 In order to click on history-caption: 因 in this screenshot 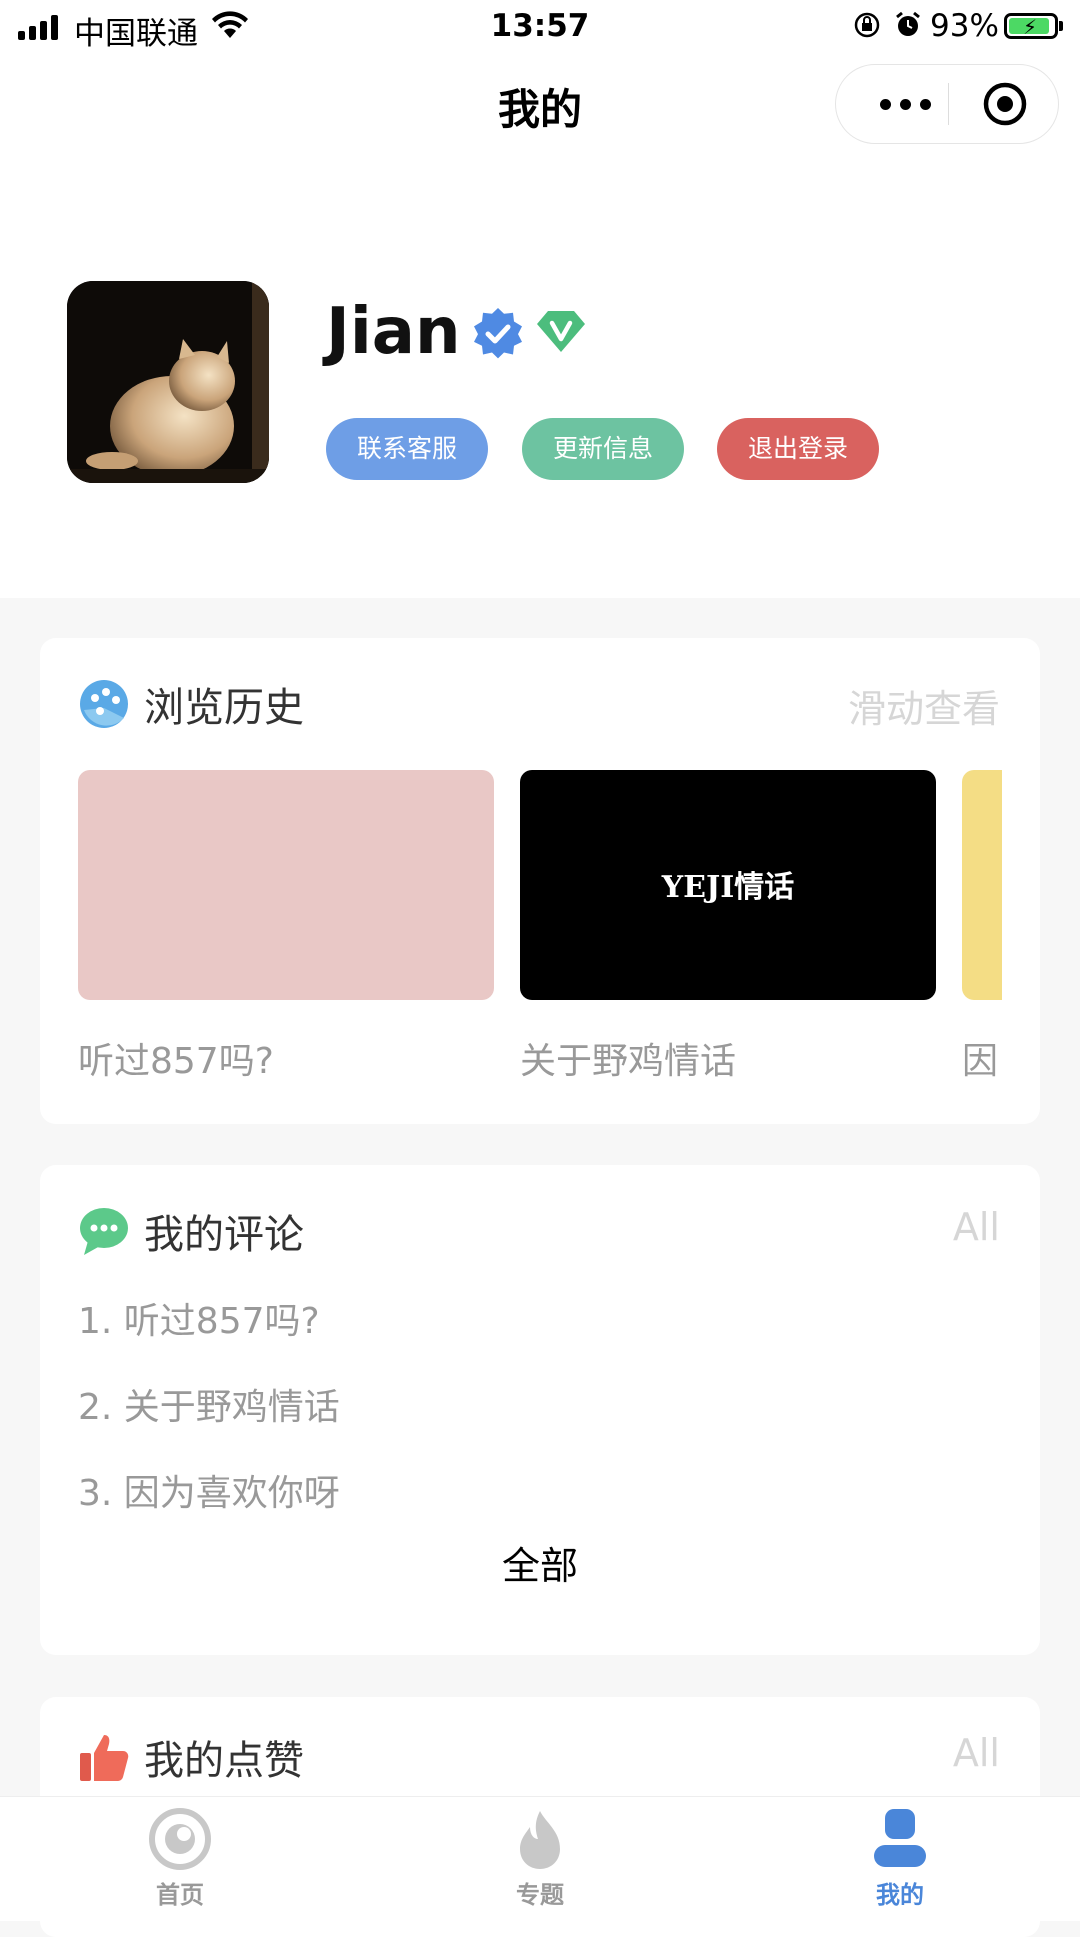, I will do `click(980, 1061)`.